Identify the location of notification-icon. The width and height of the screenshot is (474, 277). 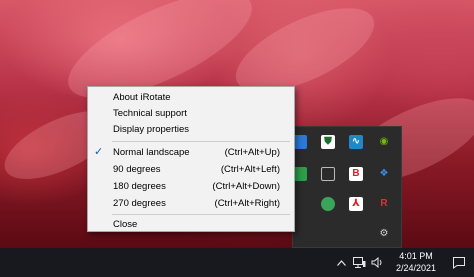
(459, 262).